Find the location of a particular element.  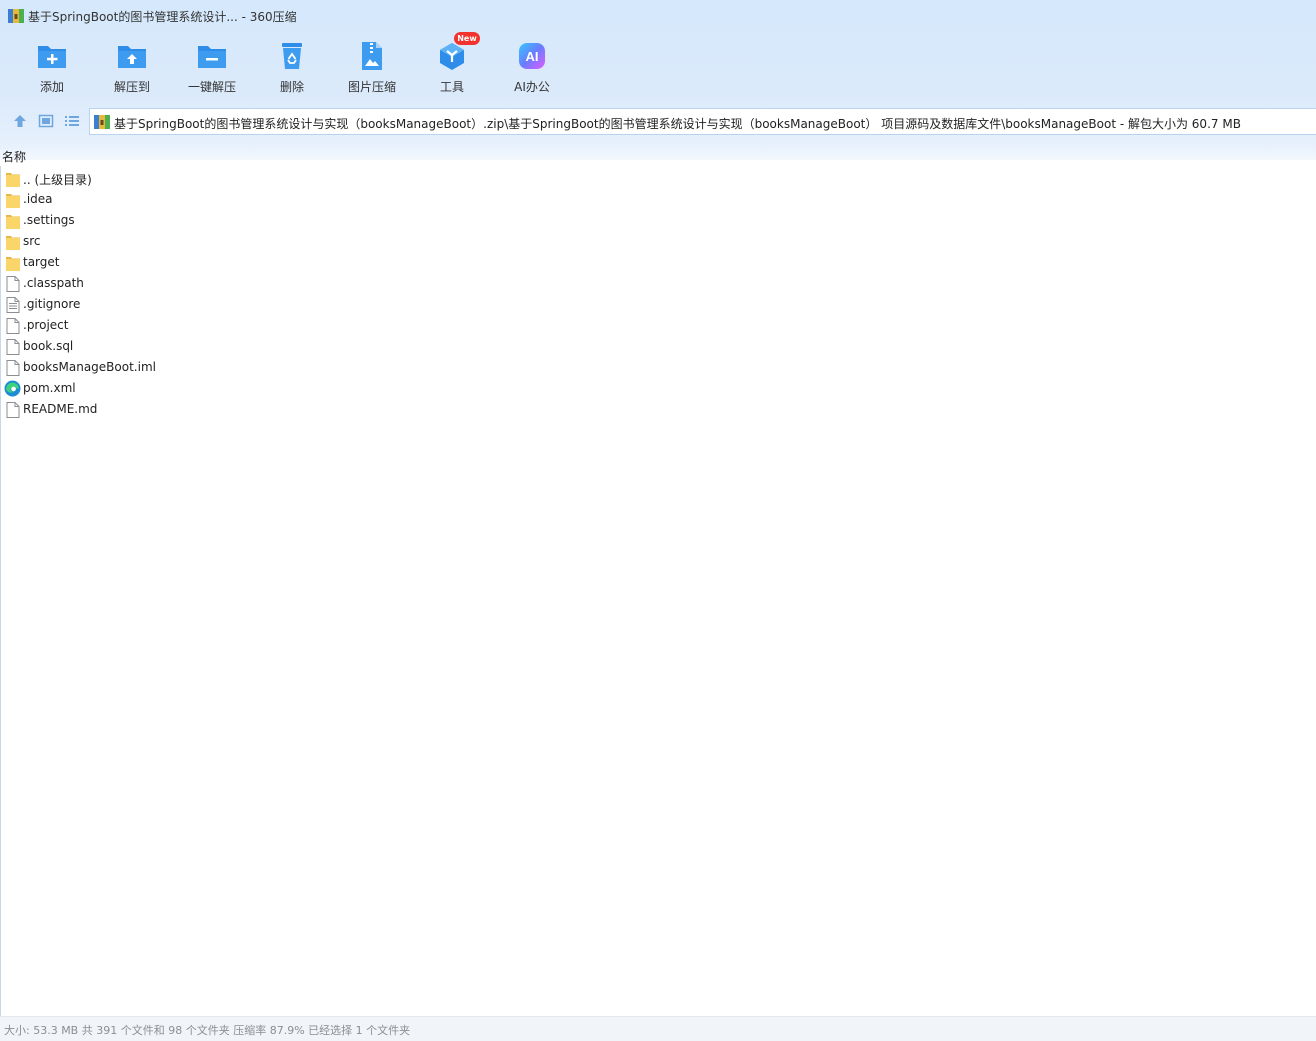

recycle-bin-icon is located at coordinates (292, 56).